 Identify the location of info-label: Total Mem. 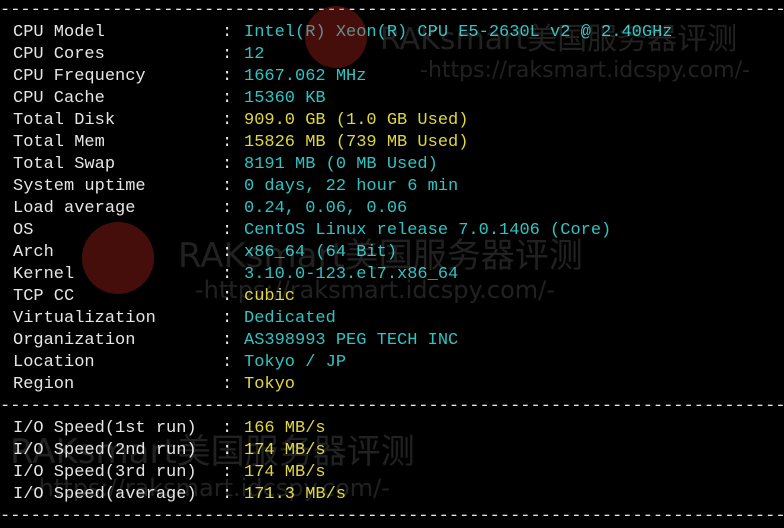
(59, 142).